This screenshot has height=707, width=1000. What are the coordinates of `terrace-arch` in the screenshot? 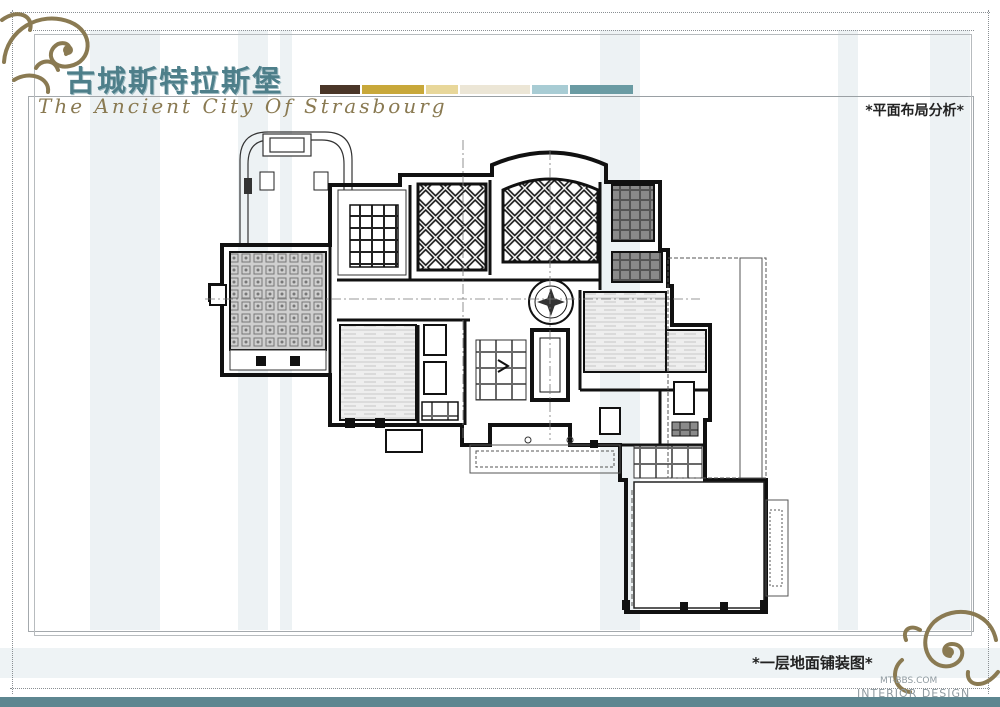 It's located at (296, 188).